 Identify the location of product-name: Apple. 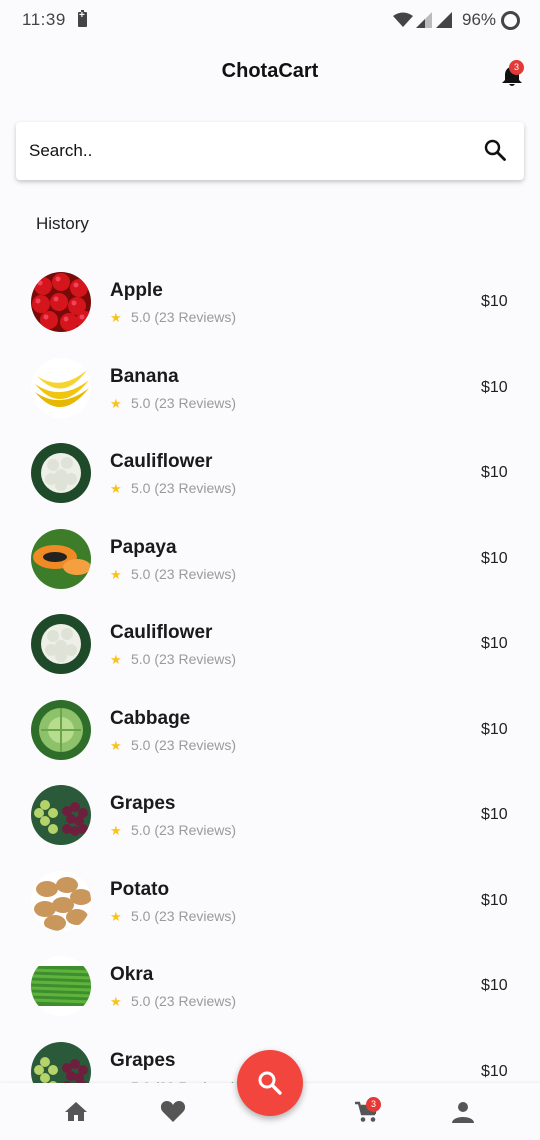
(136, 290).